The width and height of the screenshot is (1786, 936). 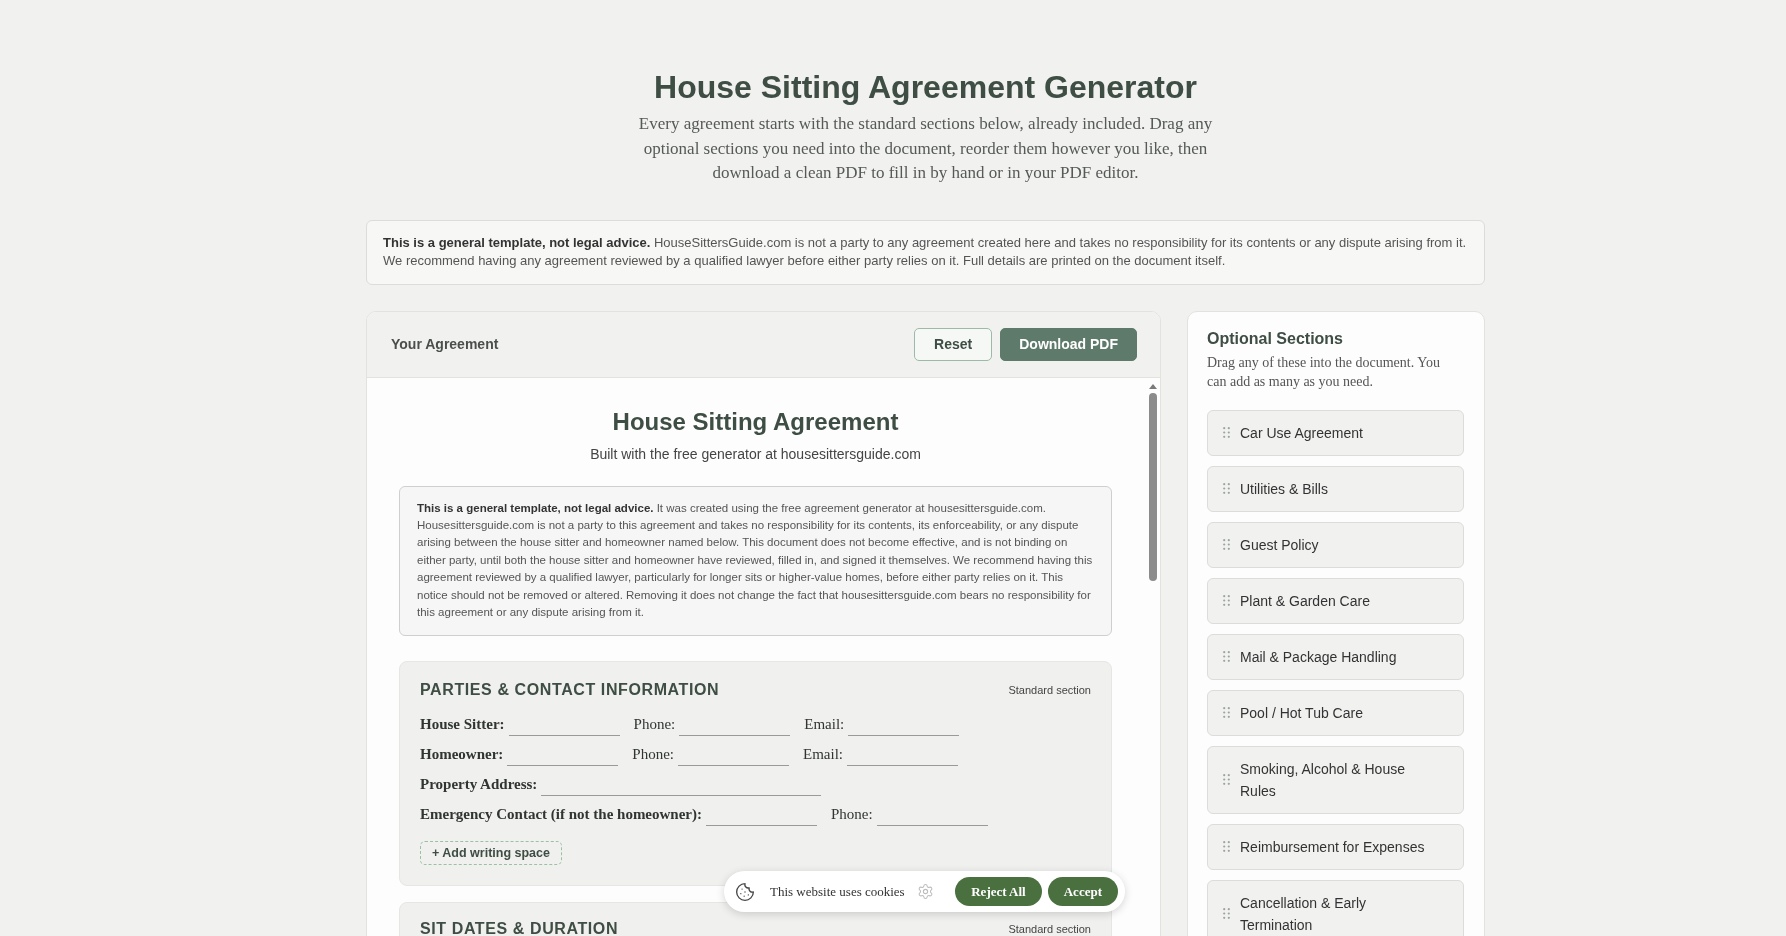 What do you see at coordinates (925, 148) in the screenshot?
I see `intro-text: Every agreement starts with the standard sections below, already included. Drag any optional sections you need into the document, reorder them however you like, then download a clean PDF to fill in by hand or in your PDF editor.` at bounding box center [925, 148].